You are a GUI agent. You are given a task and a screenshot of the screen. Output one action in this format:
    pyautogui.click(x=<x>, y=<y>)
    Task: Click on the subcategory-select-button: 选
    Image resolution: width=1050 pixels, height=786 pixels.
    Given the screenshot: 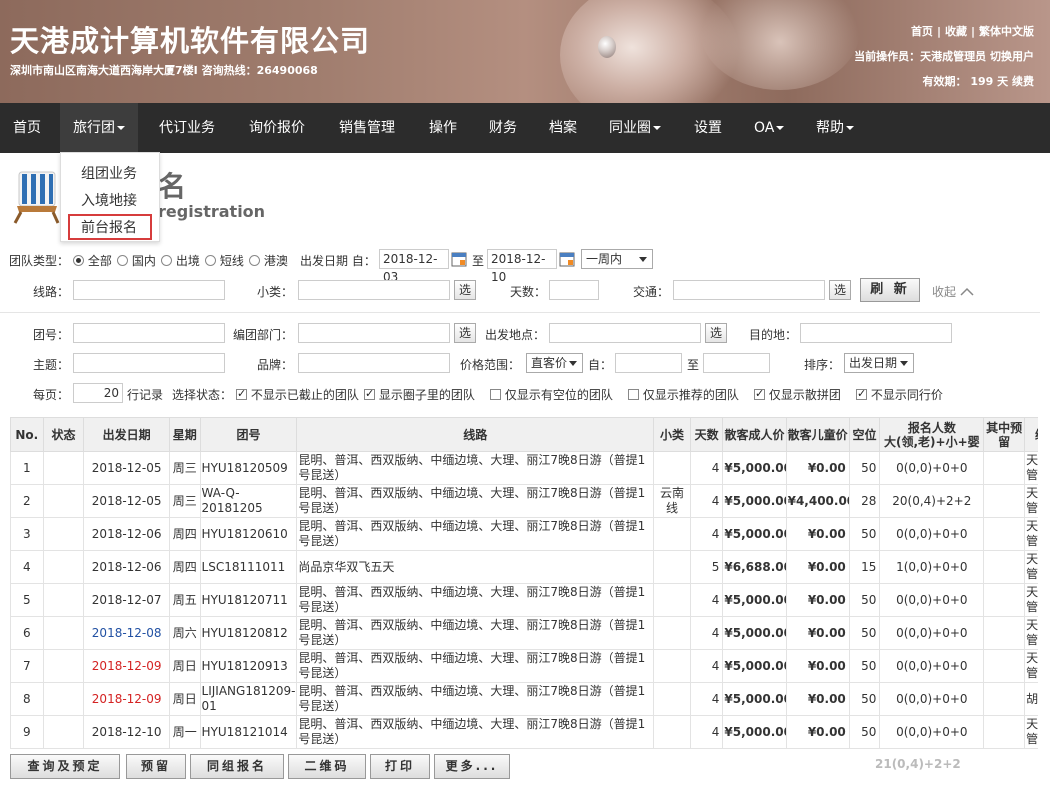 What is the action you would take?
    pyautogui.click(x=465, y=290)
    